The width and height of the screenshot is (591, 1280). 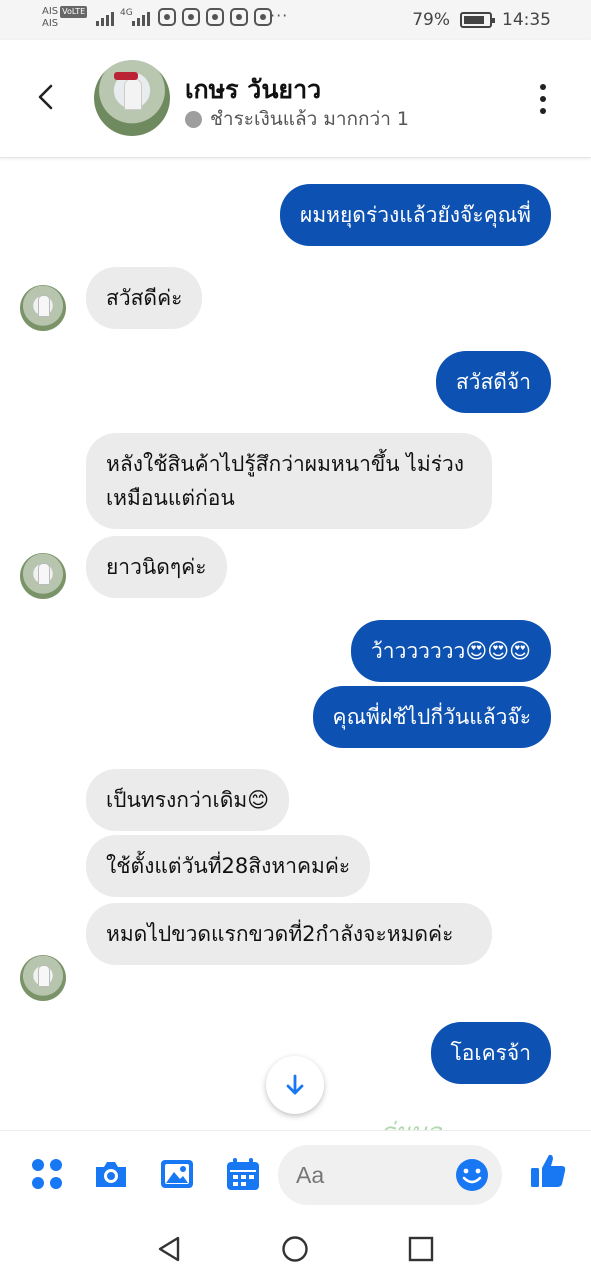 I want to click on nav-home-button, so click(x=295, y=1249).